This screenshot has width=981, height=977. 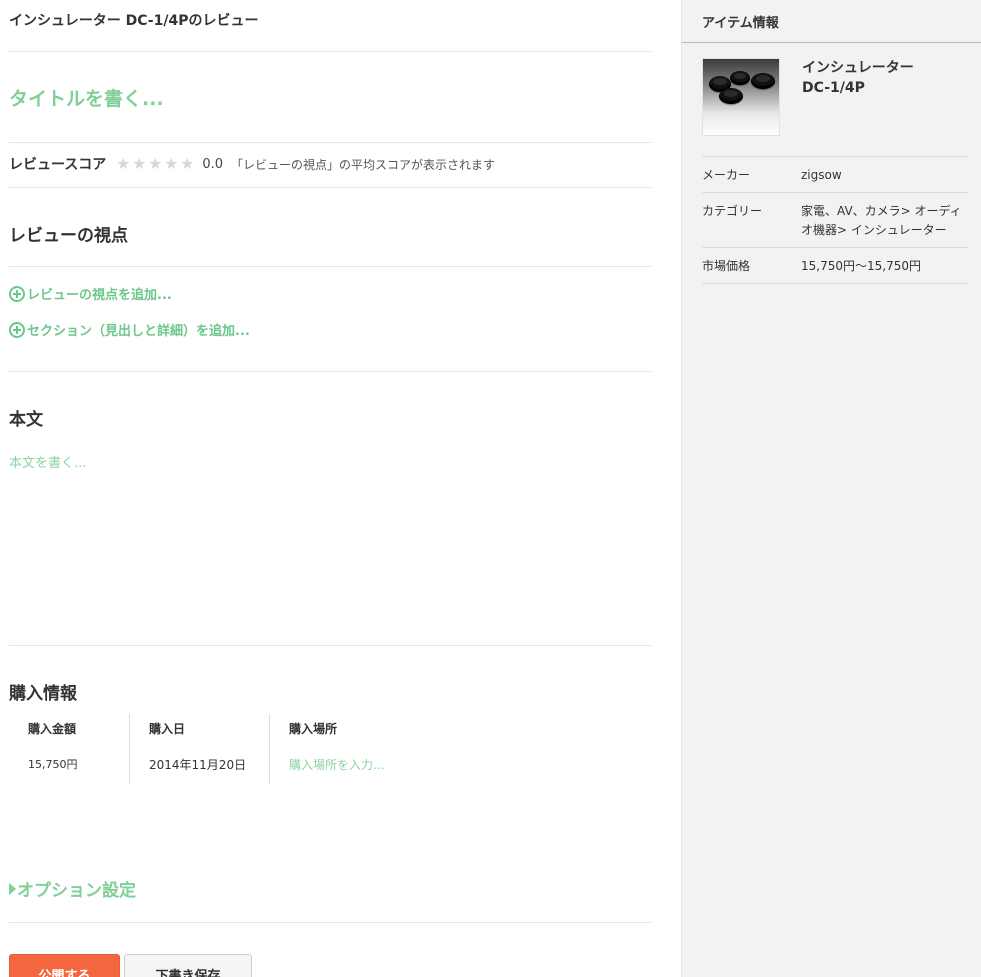 I want to click on maker-label: メーカー, so click(x=726, y=175).